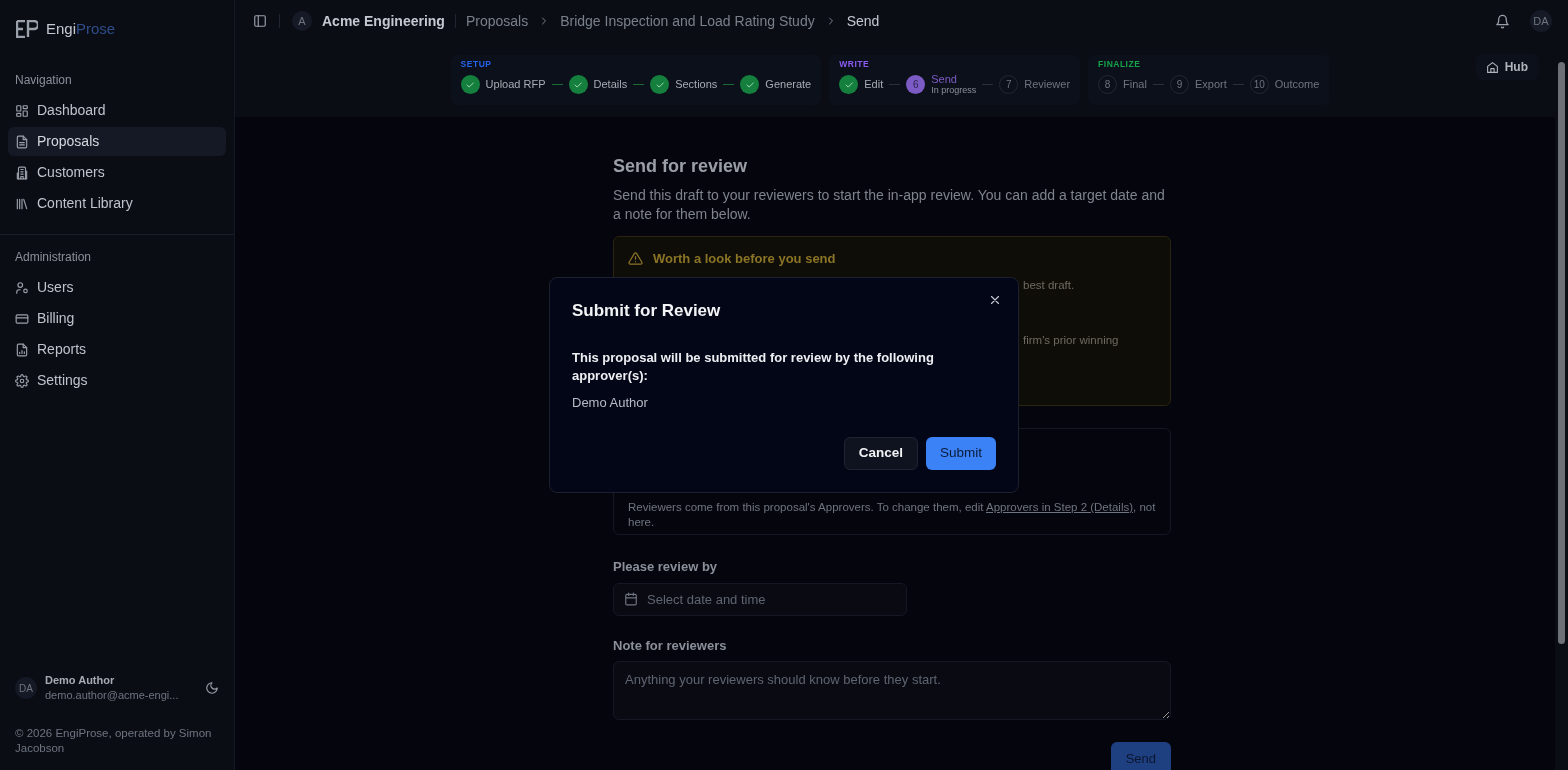 Image resolution: width=1568 pixels, height=770 pixels. What do you see at coordinates (1506, 67) in the screenshot?
I see `hub-button: Hub` at bounding box center [1506, 67].